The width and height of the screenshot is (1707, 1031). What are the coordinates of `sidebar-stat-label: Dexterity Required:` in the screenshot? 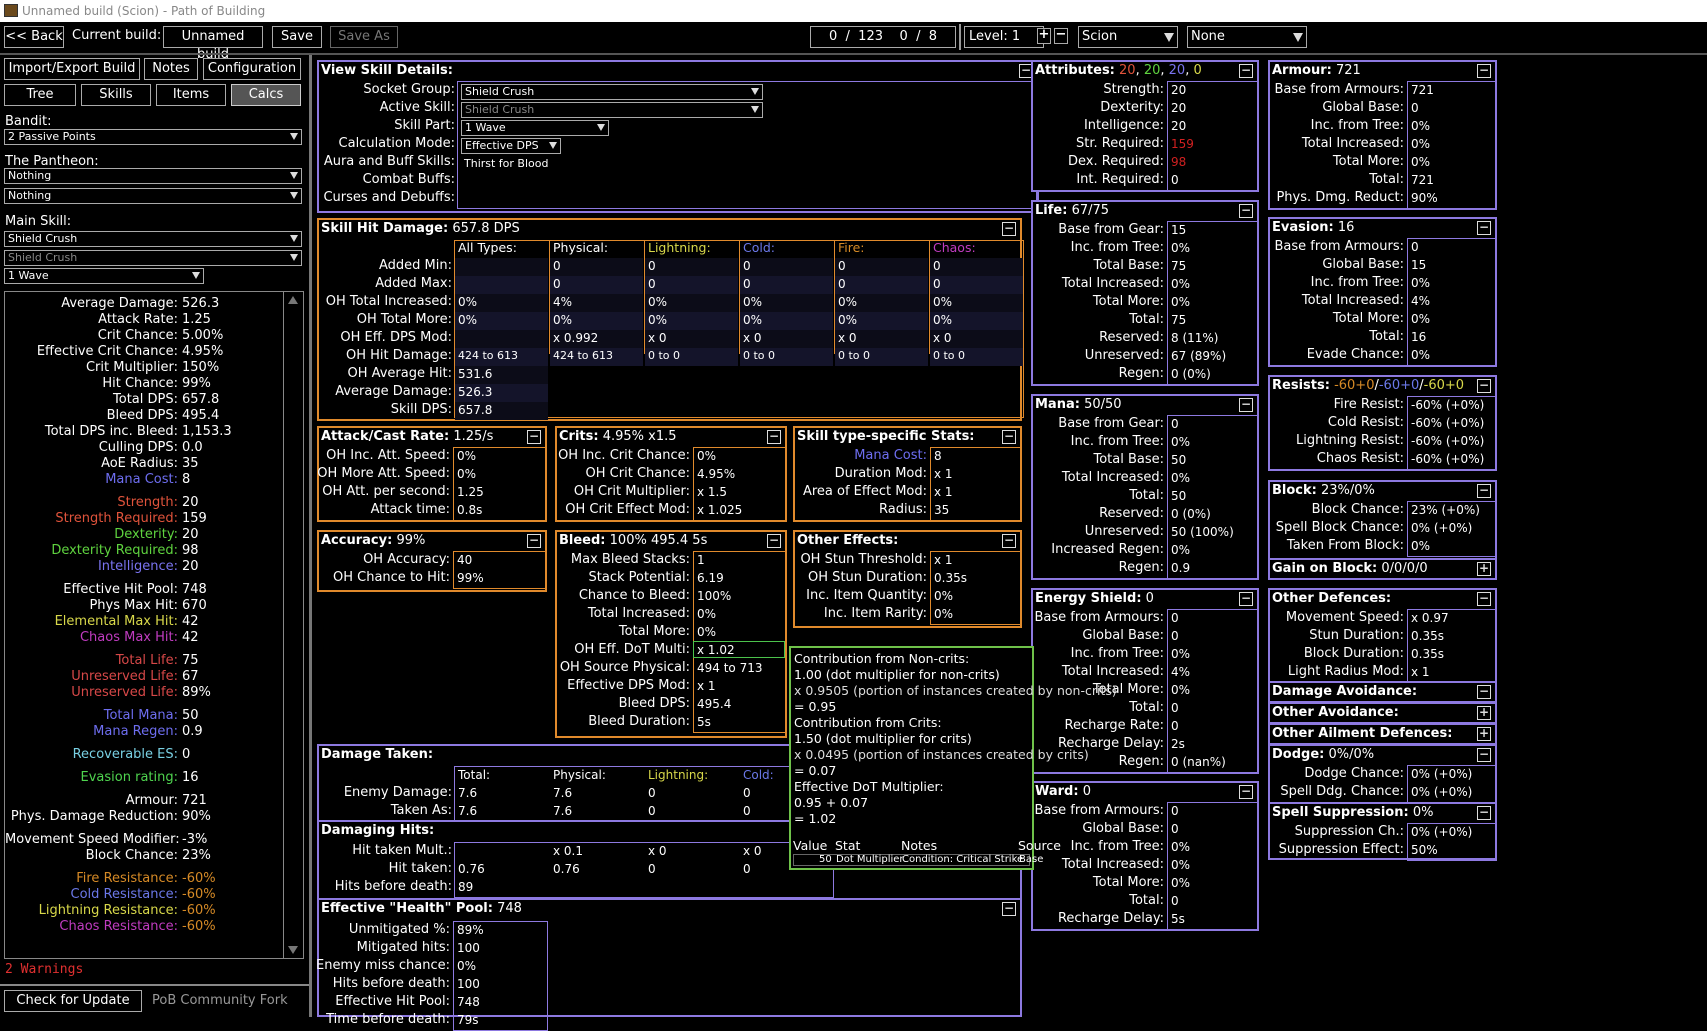 It's located at (114, 550).